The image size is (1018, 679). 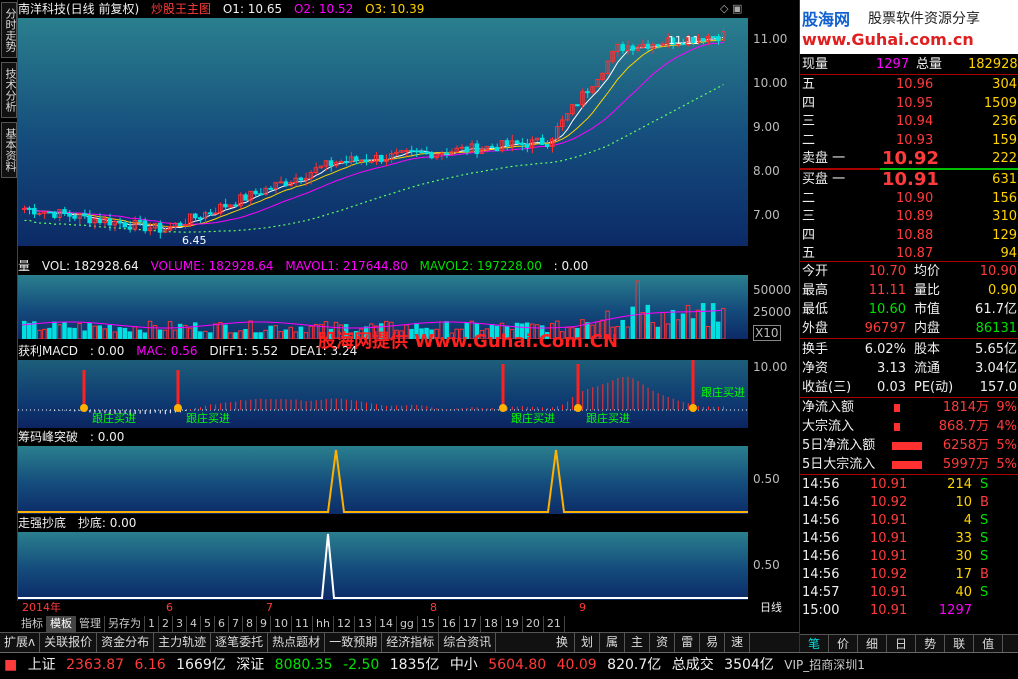 I want to click on chip-chart, so click(x=383, y=481).